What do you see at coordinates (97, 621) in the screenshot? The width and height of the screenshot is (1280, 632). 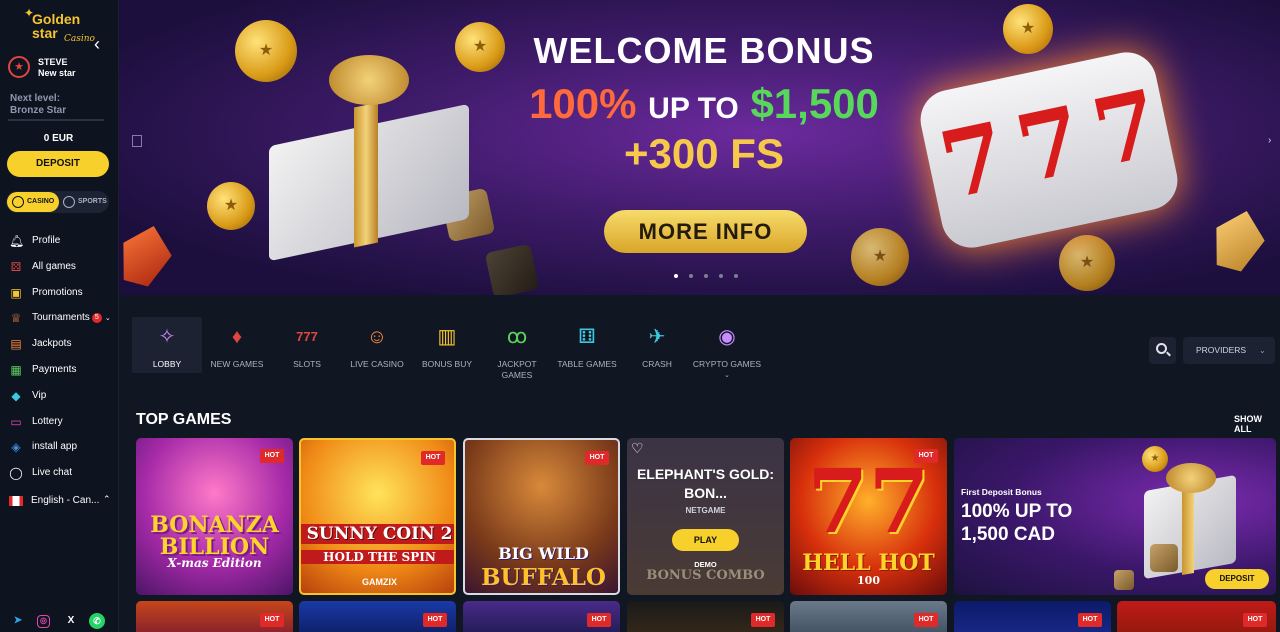 I see `whatsapp-icon: ✆` at bounding box center [97, 621].